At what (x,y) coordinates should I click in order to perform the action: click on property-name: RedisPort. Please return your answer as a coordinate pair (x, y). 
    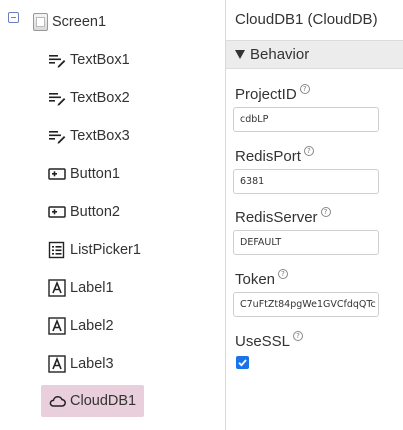
    Looking at the image, I should click on (268, 156).